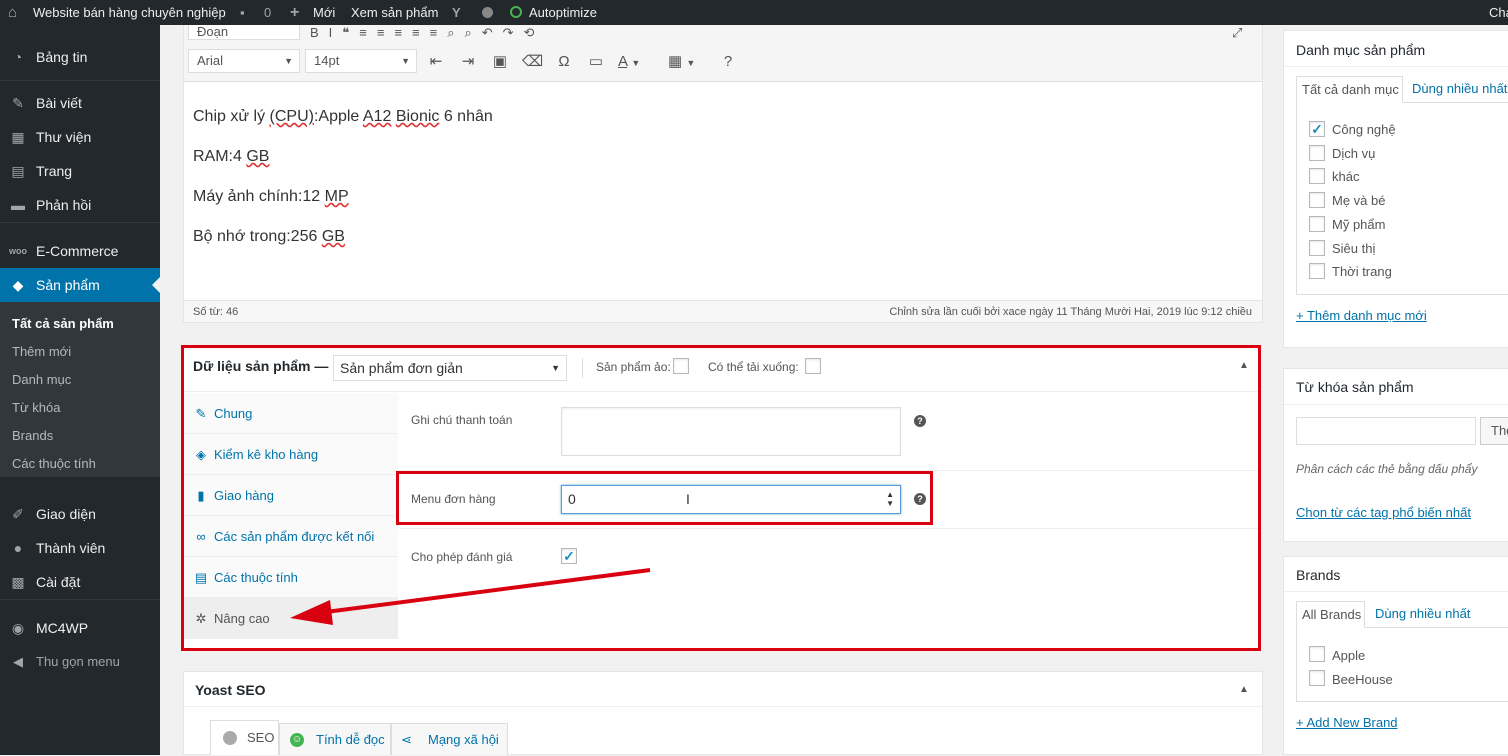 The image size is (1508, 756). I want to click on add-category-link: + Thêm danh mục mới, so click(1361, 315).